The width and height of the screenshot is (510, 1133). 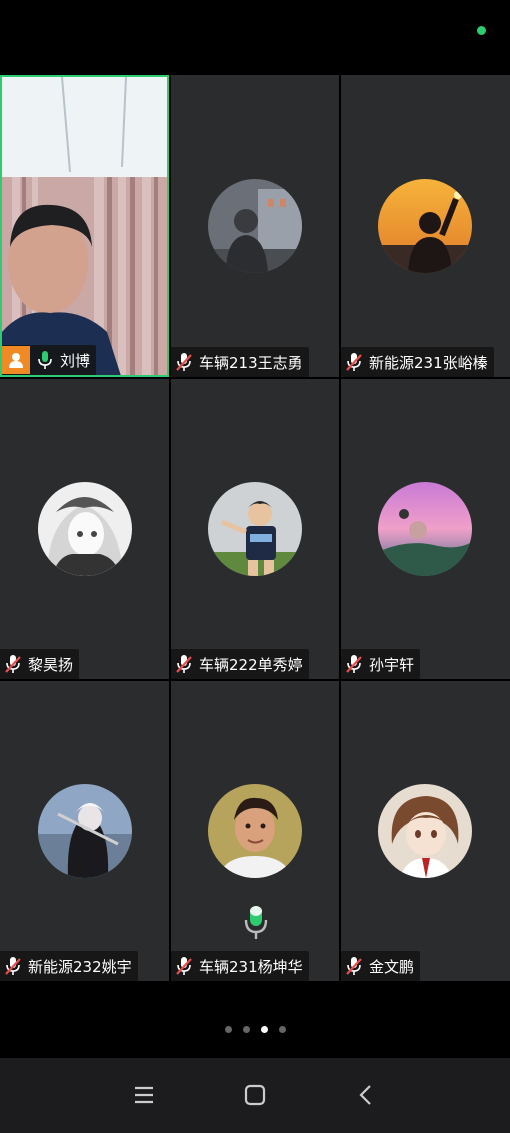 What do you see at coordinates (428, 362) in the screenshot?
I see `participant-name: 新能源231张峪榛` at bounding box center [428, 362].